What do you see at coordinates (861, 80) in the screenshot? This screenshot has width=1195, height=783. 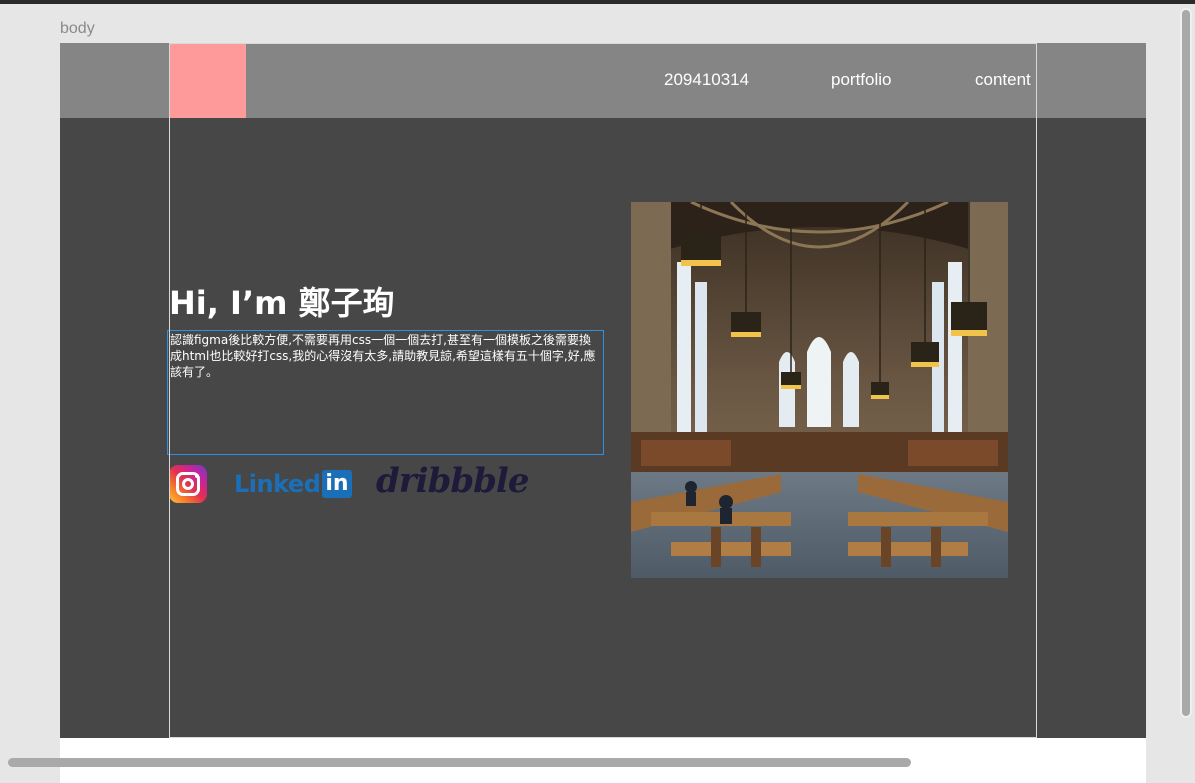 I see `nav-item-portfolio: portfolio` at bounding box center [861, 80].